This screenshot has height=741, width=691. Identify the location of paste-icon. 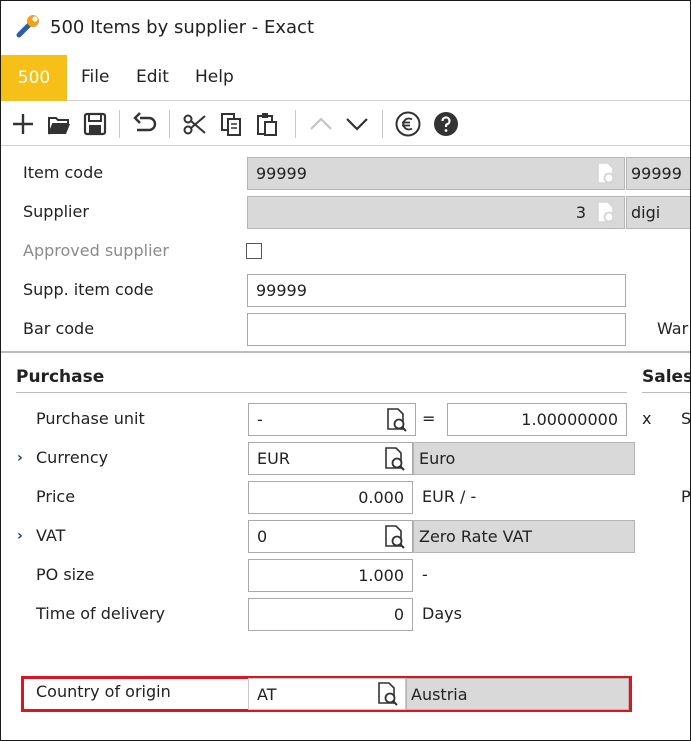
(267, 124).